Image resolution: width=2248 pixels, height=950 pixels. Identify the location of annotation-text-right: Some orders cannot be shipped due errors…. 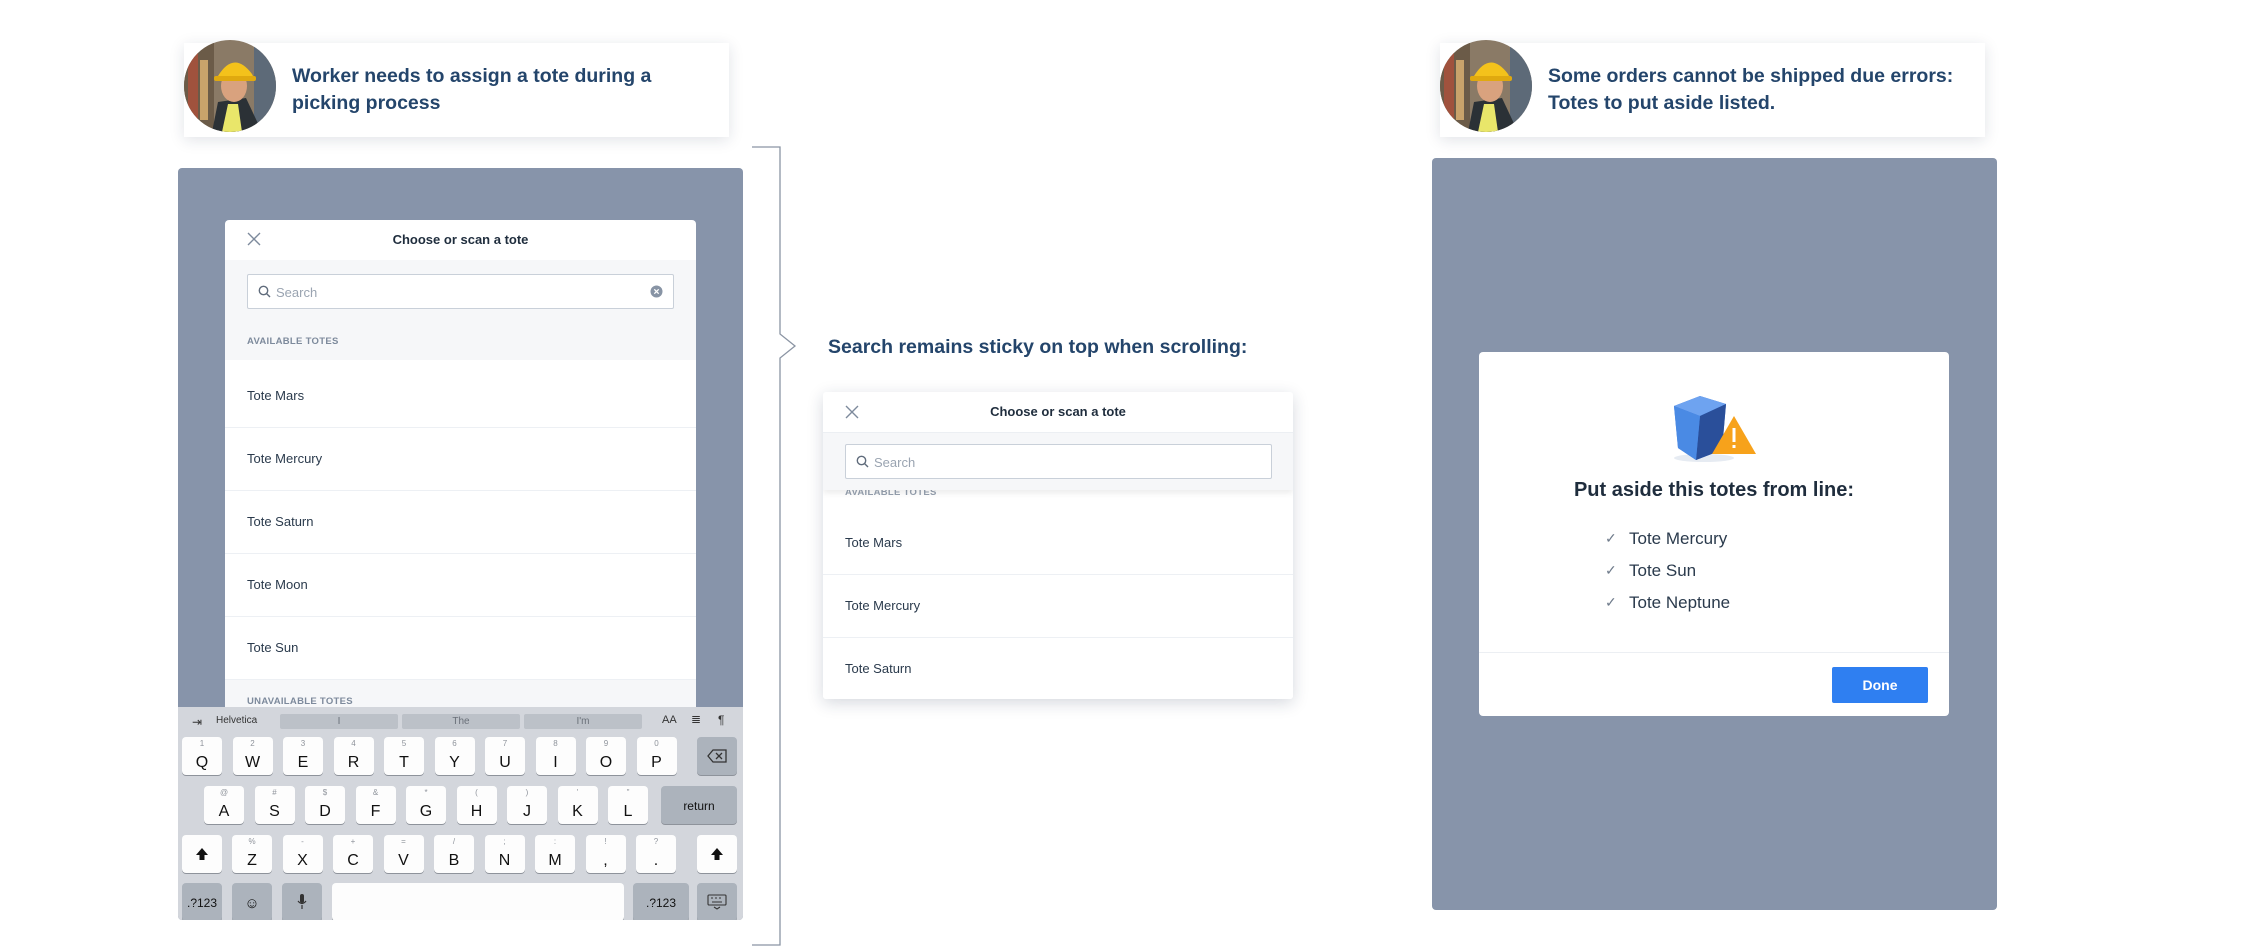
(1750, 90).